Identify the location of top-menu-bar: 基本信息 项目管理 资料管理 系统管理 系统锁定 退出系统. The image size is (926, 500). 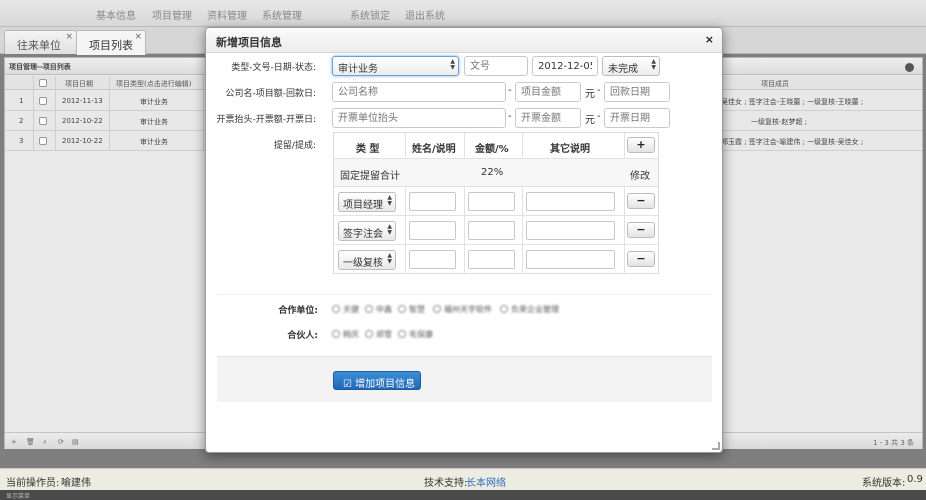
(463, 13).